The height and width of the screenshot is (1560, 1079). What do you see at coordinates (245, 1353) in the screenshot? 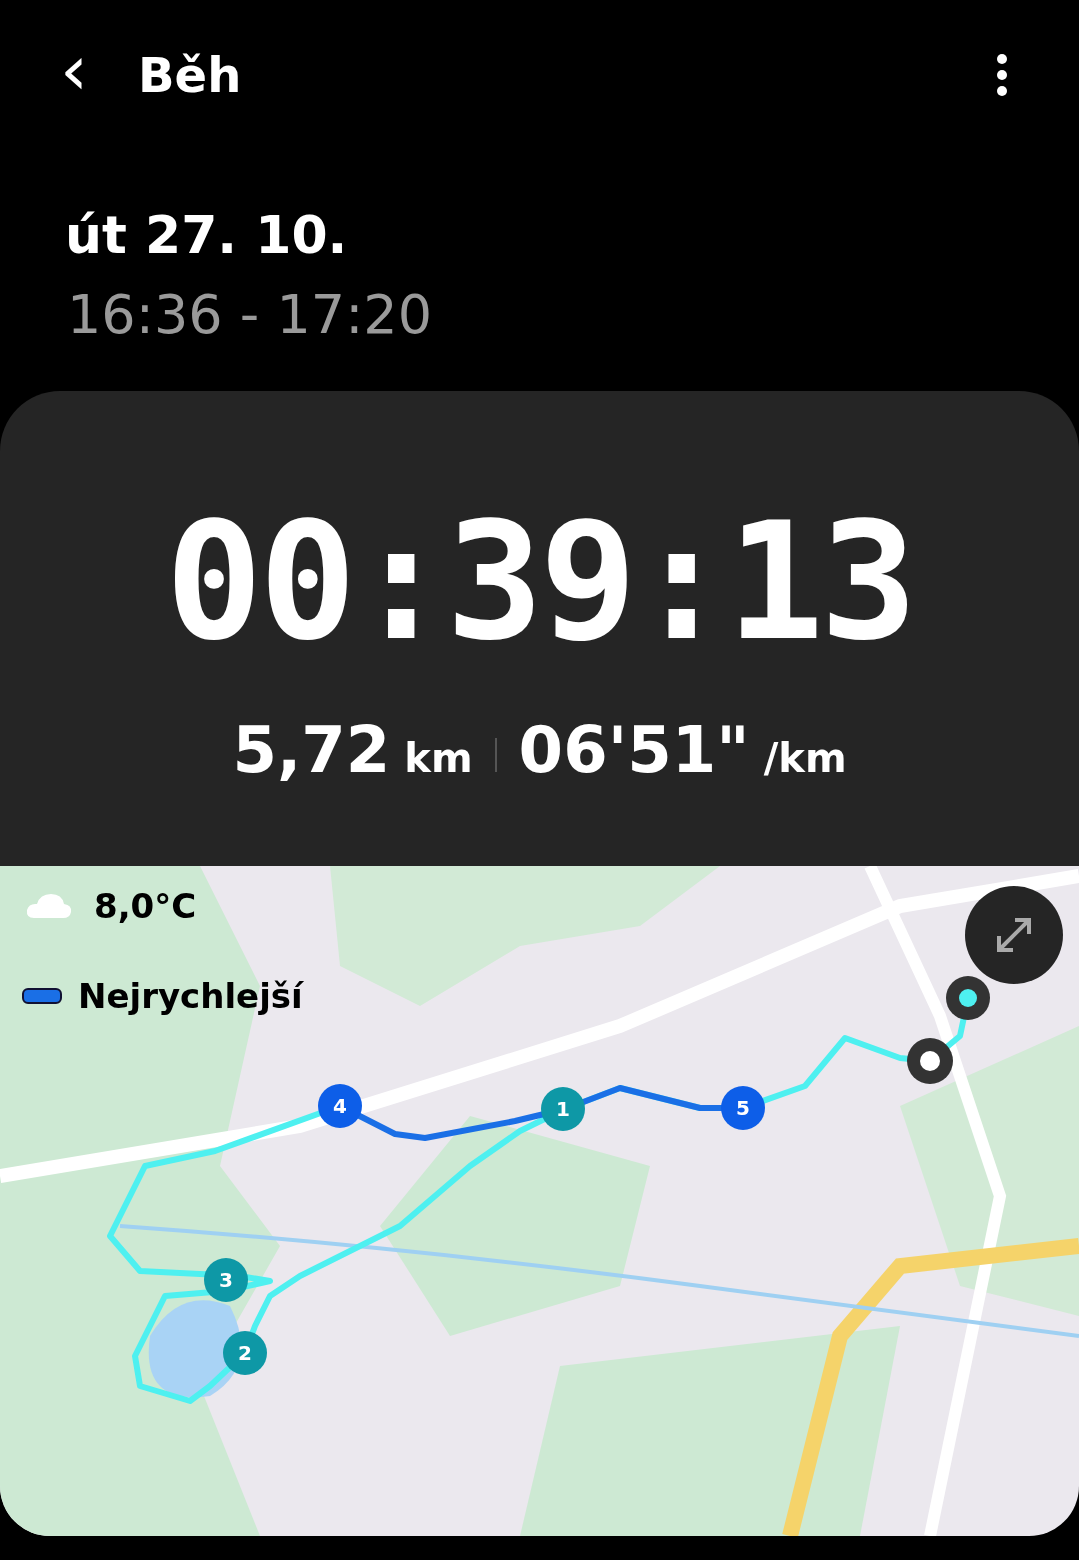
I see `km-marker: 2` at bounding box center [245, 1353].